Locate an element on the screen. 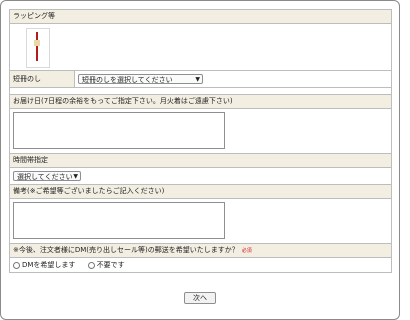 Image resolution: width=410 pixels, height=320 pixels. tanzaku-select: 短冊のしを選択してください ▼ is located at coordinates (140, 79).